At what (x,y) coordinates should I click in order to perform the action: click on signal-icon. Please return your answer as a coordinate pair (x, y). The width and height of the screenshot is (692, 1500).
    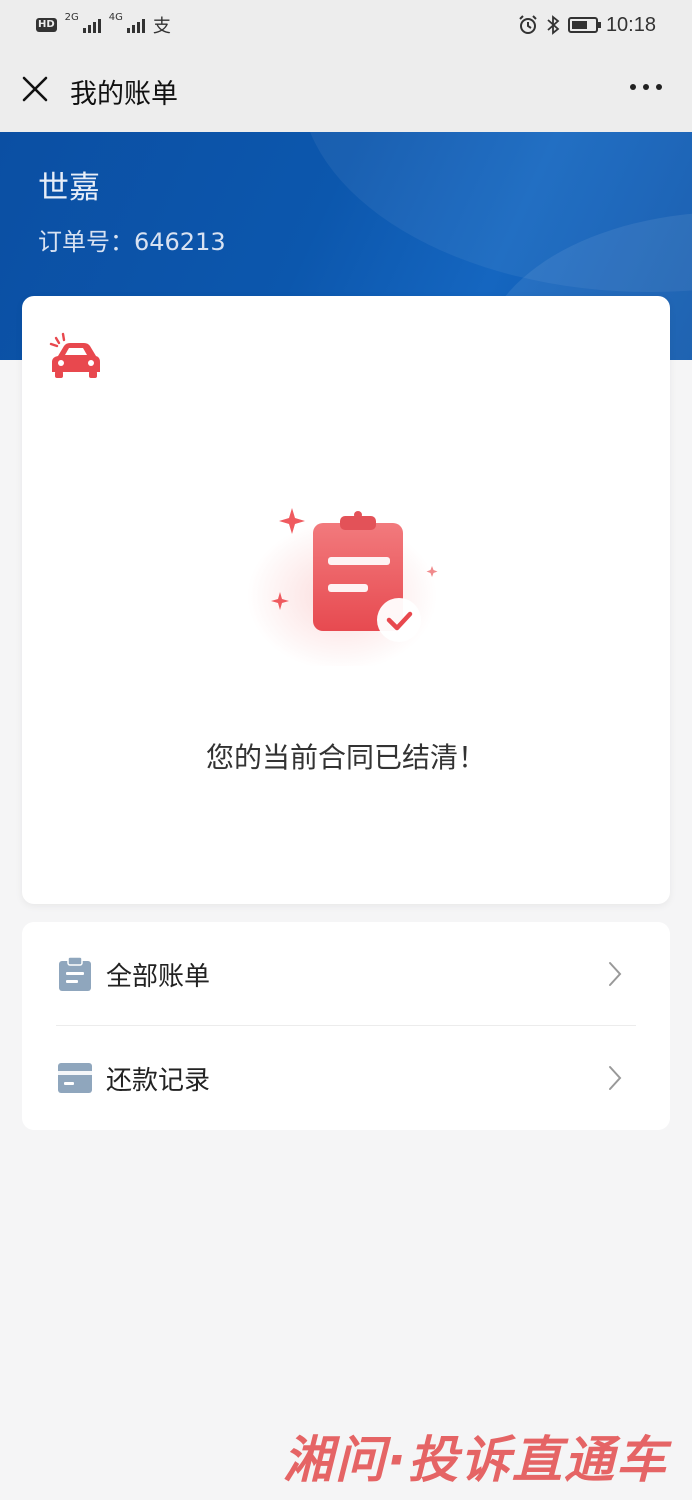
    Looking at the image, I should click on (91, 25).